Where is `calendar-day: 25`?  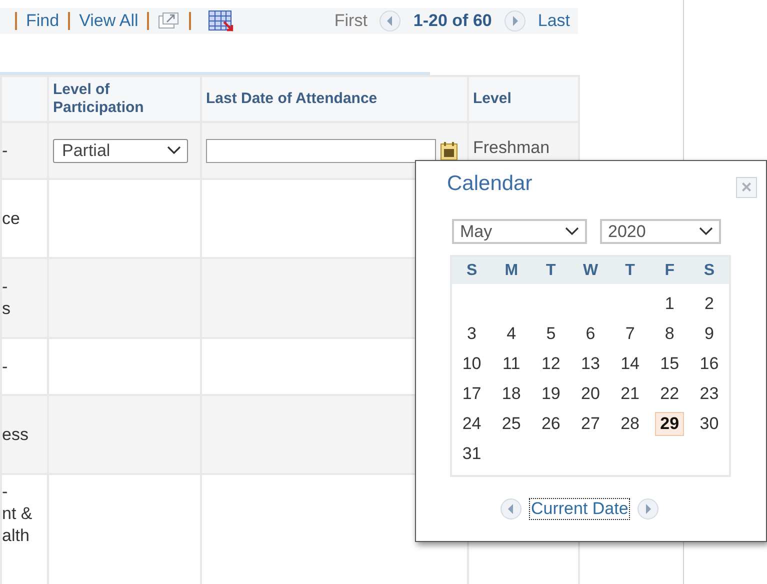
calendar-day: 25 is located at coordinates (511, 424).